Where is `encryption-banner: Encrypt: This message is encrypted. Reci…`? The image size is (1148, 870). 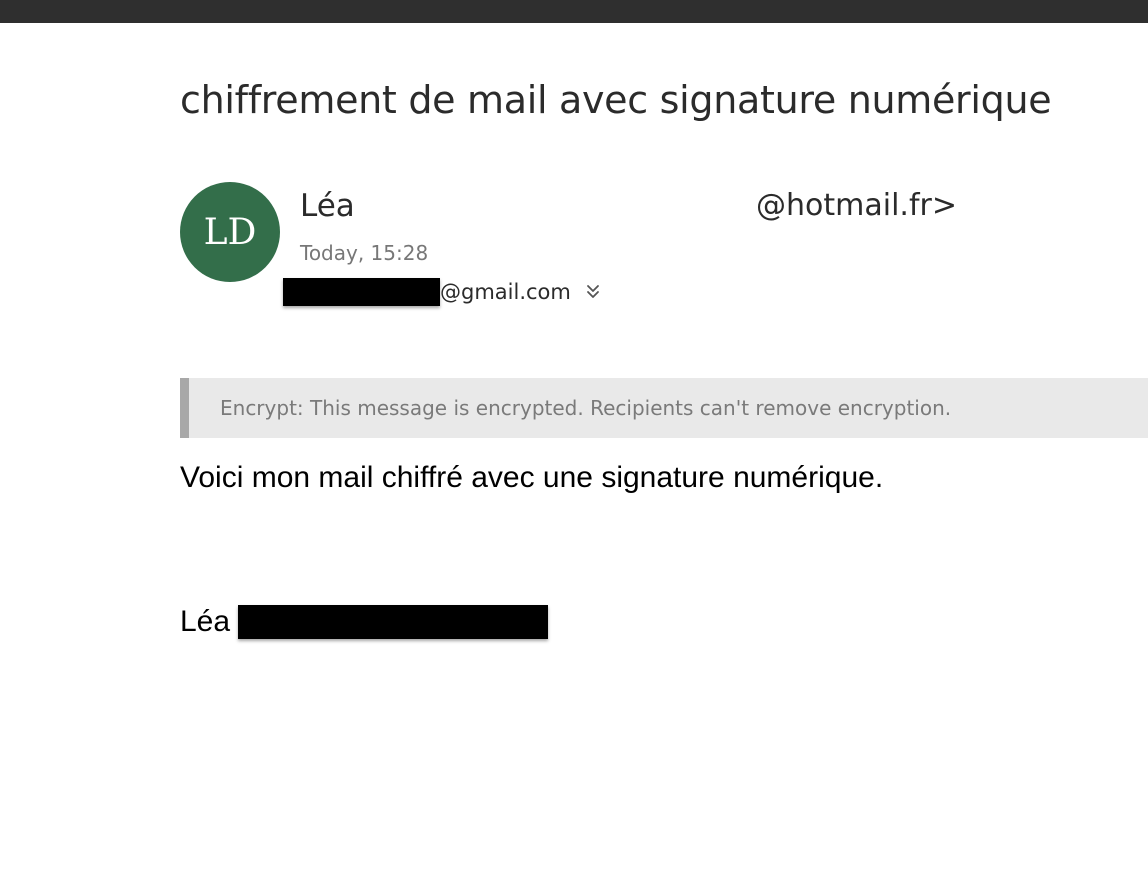
encryption-banner: Encrypt: This message is encrypted. Reci… is located at coordinates (664, 408).